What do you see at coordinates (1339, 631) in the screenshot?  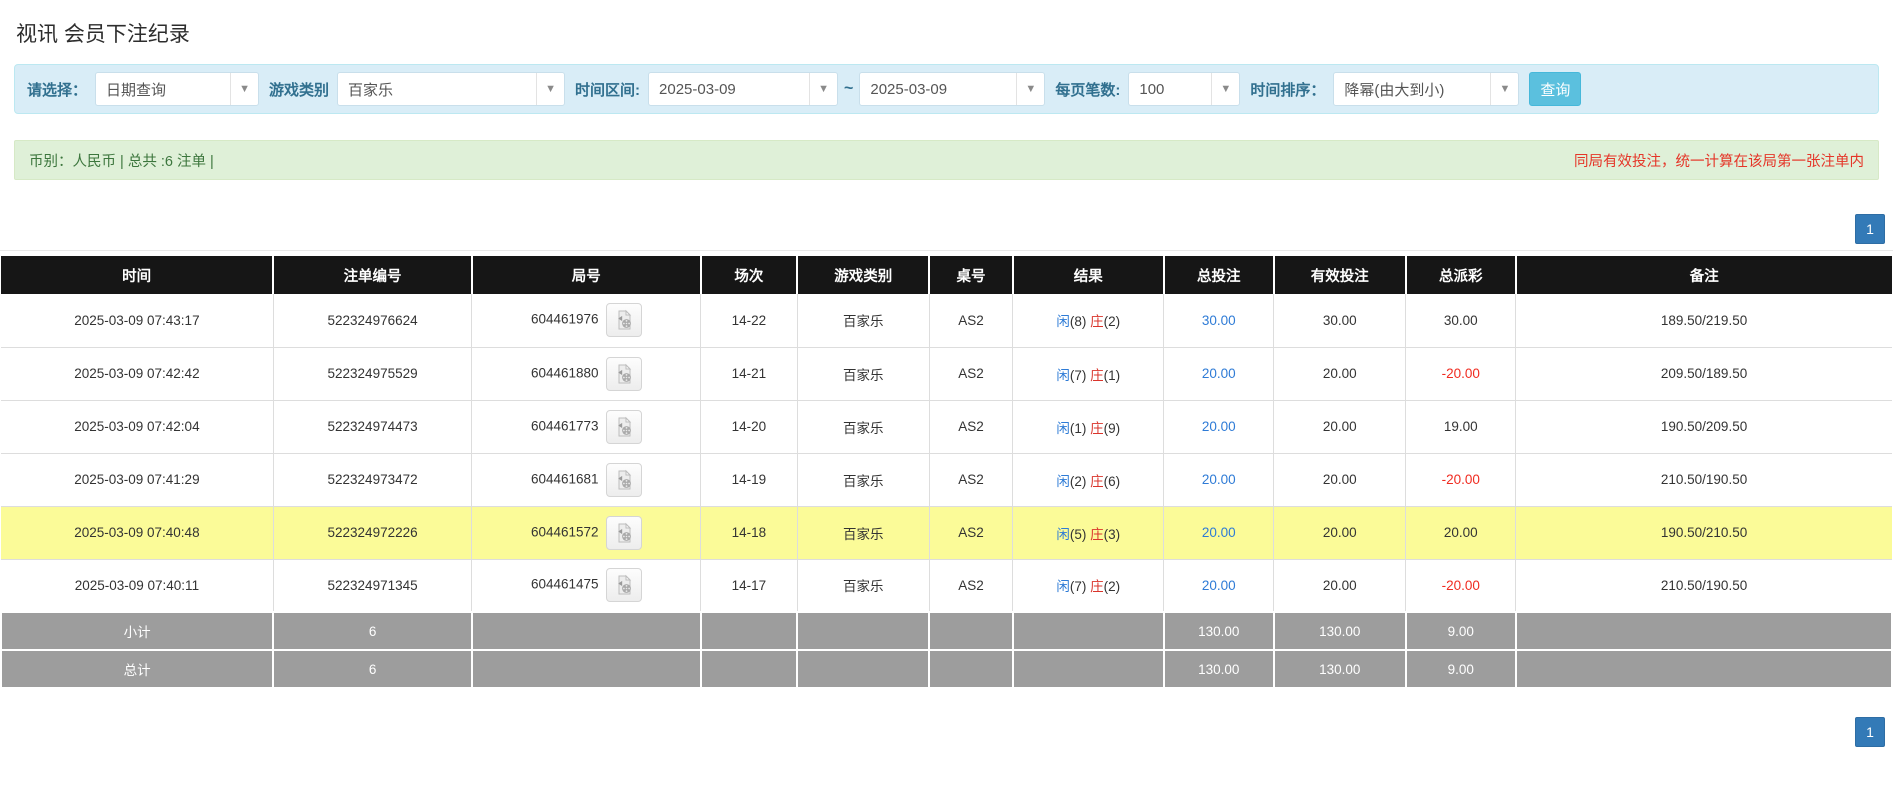 I see `subtotal-valid-bet: 130.00` at bounding box center [1339, 631].